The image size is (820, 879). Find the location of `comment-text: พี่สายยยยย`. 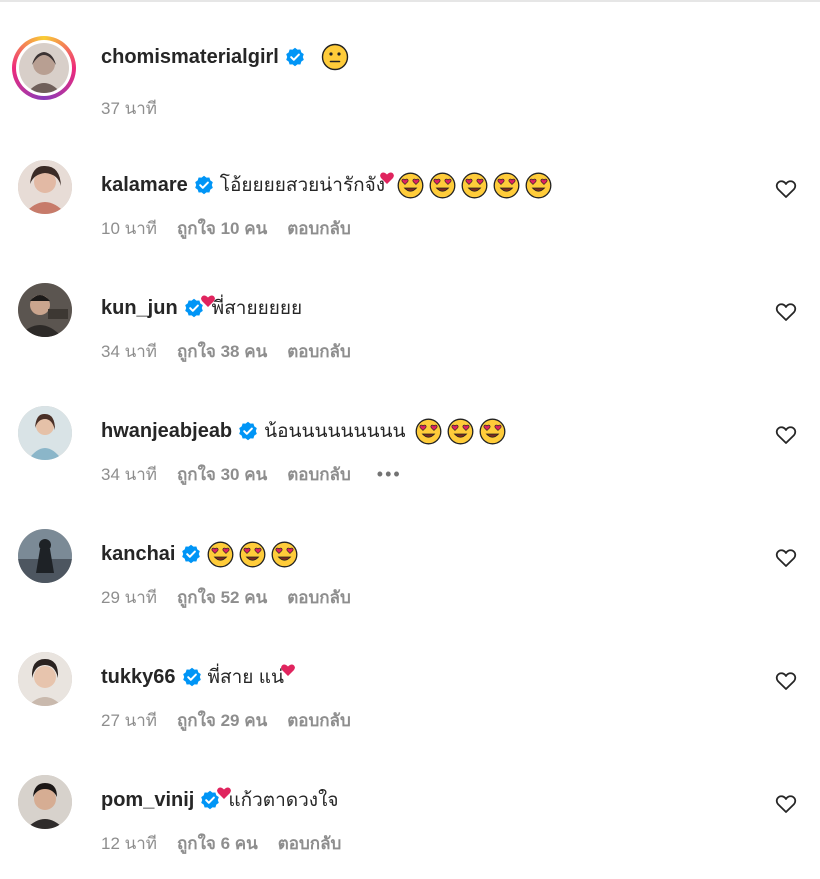

comment-text: พี่สายยยยย is located at coordinates (257, 308).